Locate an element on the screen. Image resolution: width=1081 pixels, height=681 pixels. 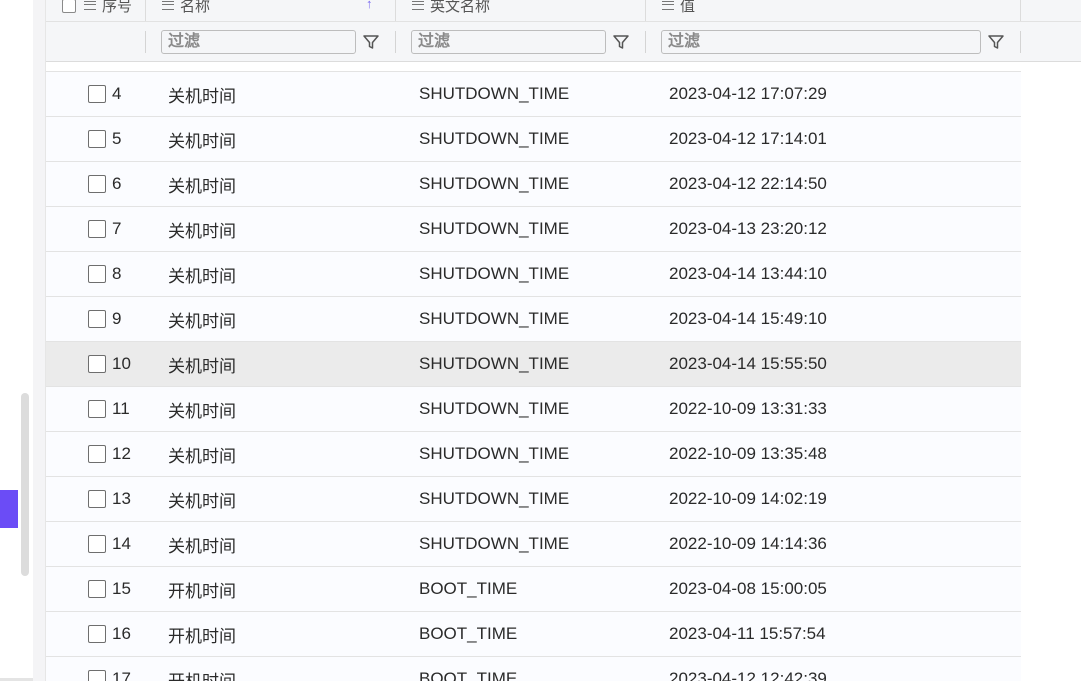
table-row: 6 关机时间 SHUTDOWN_TIME 2023-04-12 22:14:50 is located at coordinates (533, 184).